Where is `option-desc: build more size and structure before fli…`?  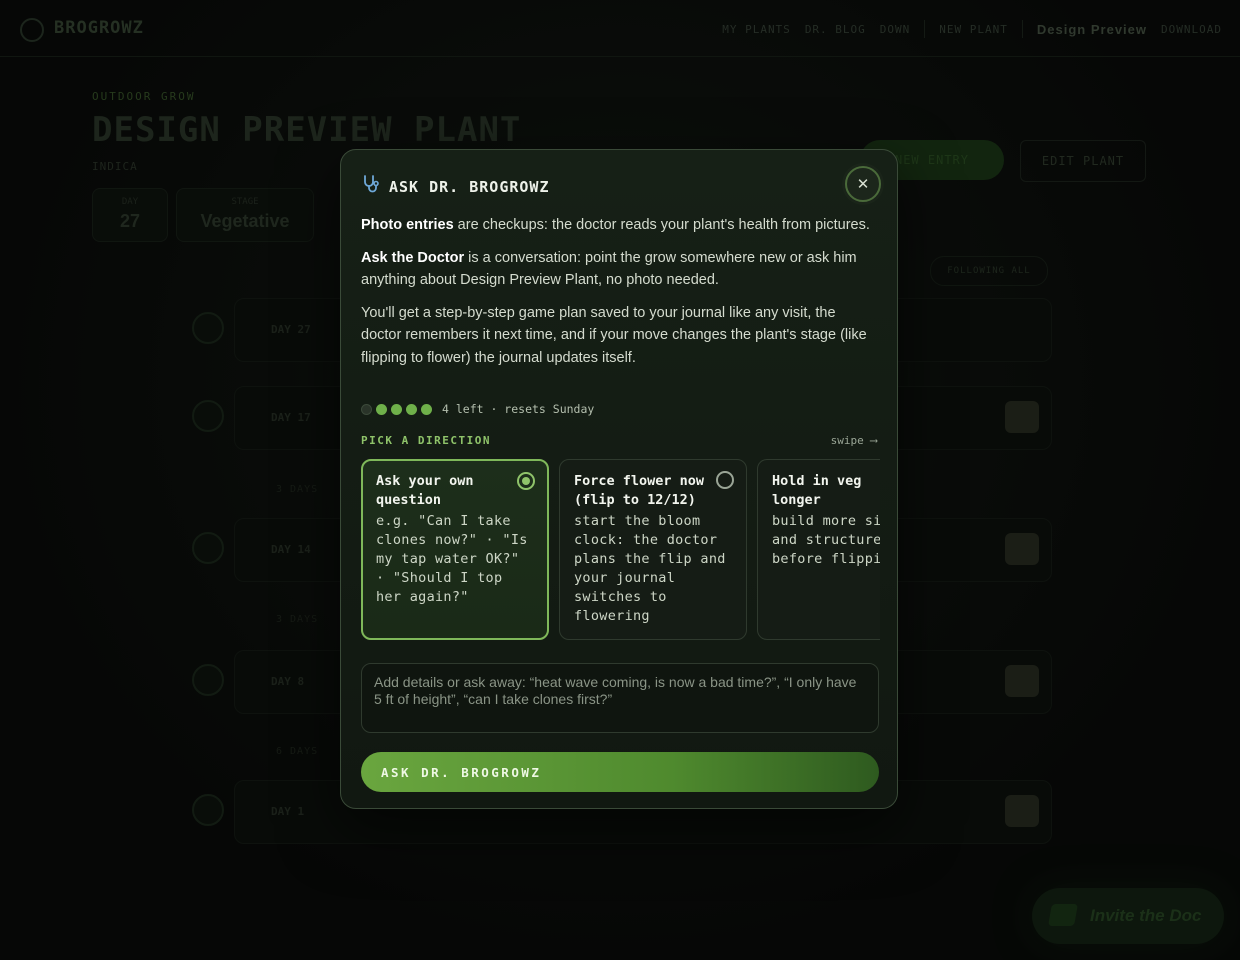
option-desc: build more size and structure before fli… is located at coordinates (826, 540).